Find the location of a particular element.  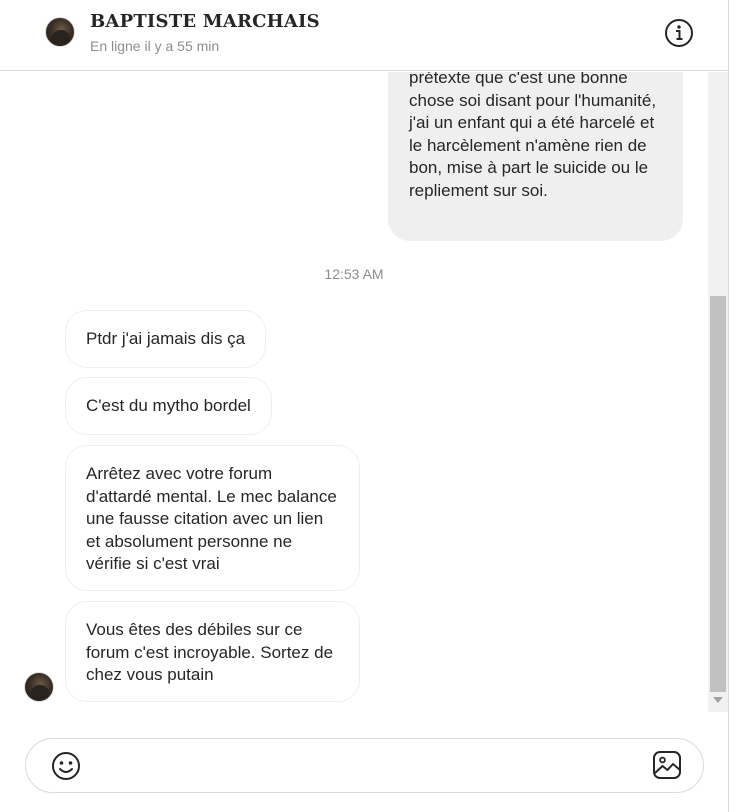

scroll-down-arrow-icon is located at coordinates (718, 700).